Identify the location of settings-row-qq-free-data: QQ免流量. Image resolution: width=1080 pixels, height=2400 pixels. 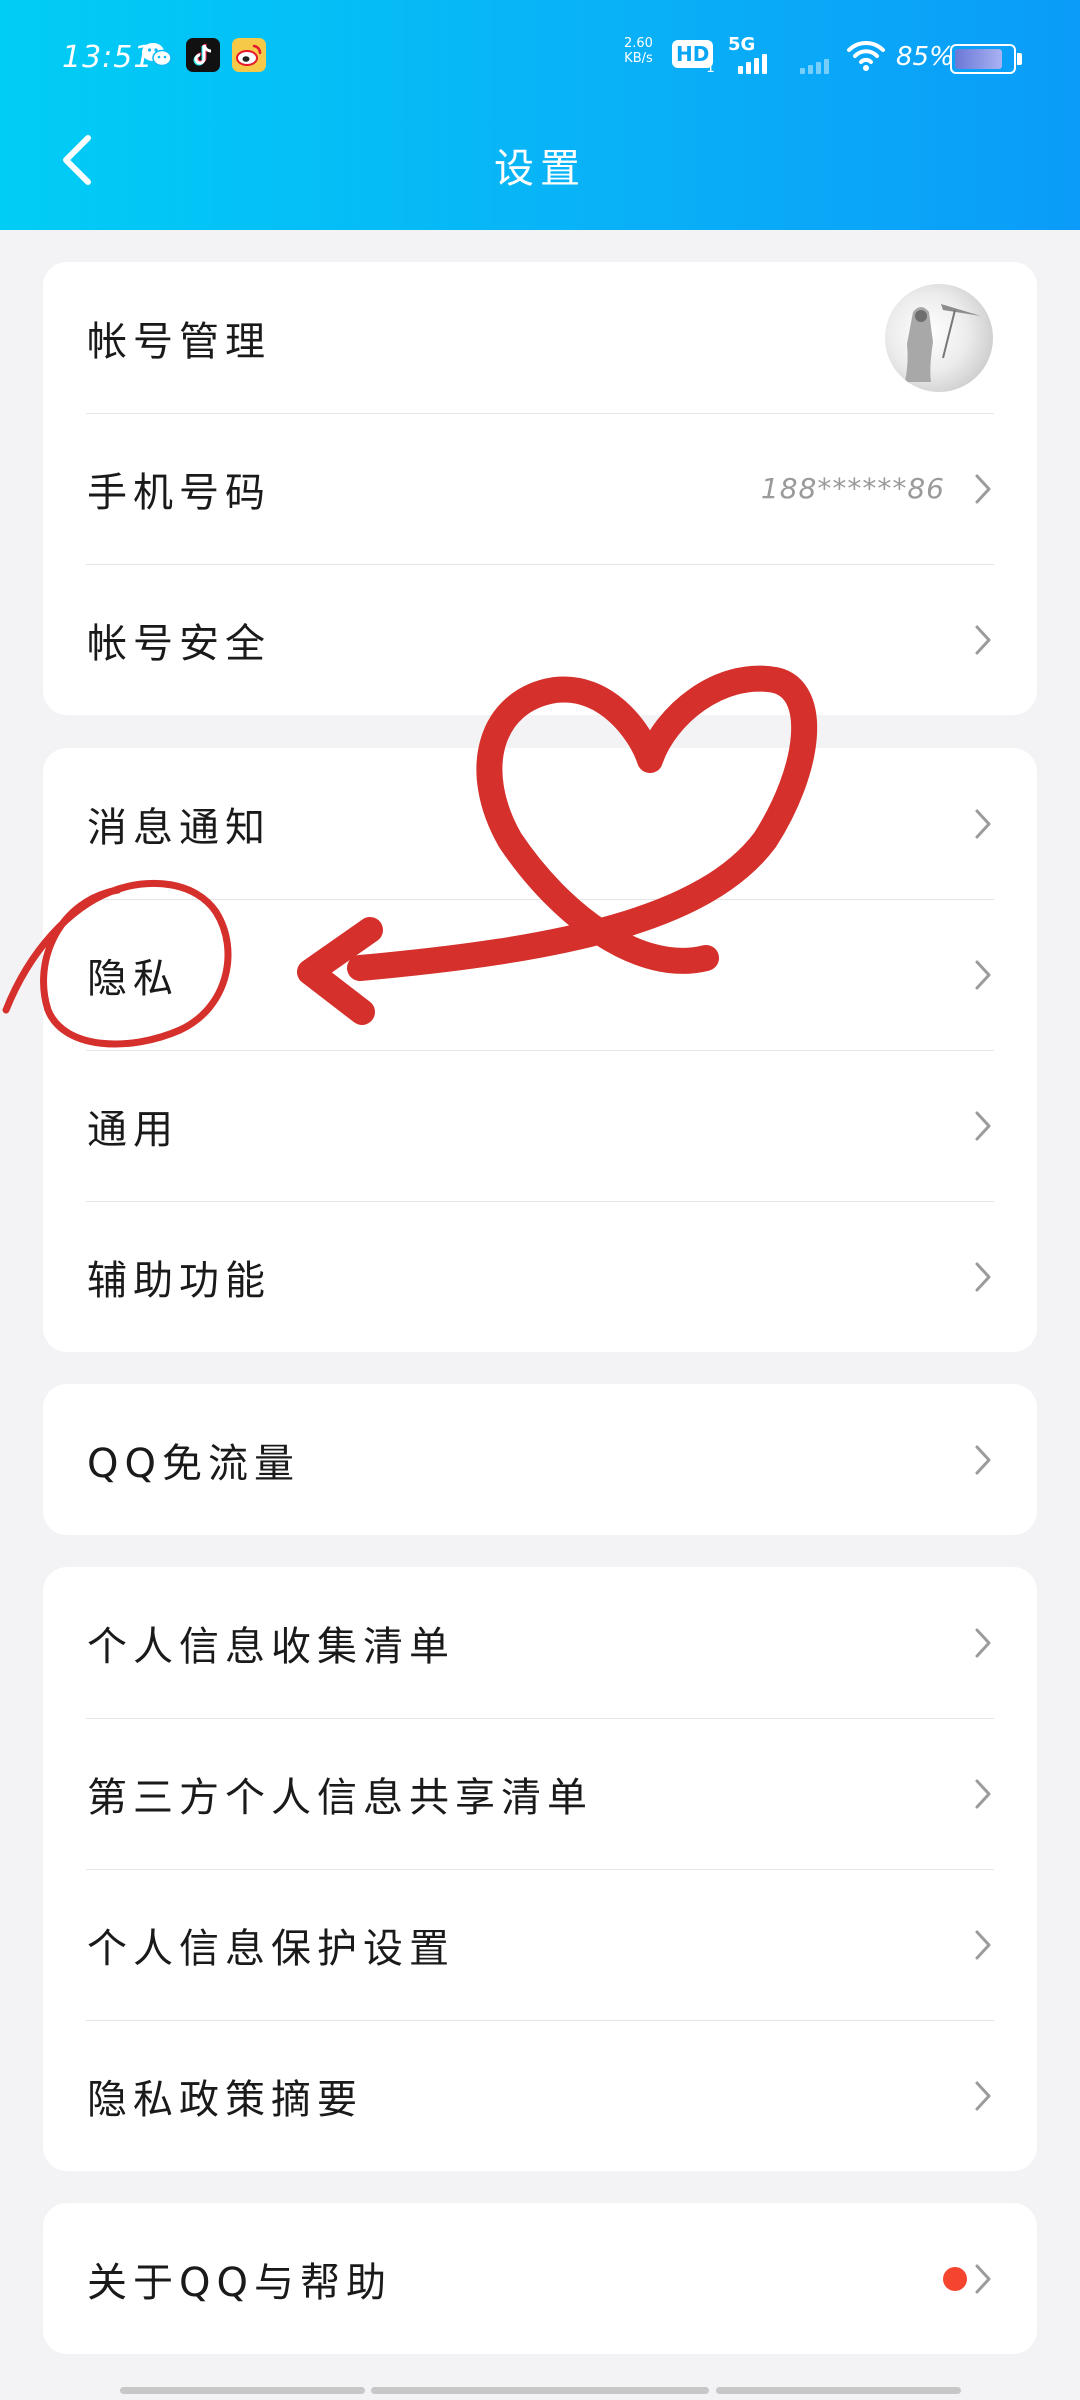
(540, 1459).